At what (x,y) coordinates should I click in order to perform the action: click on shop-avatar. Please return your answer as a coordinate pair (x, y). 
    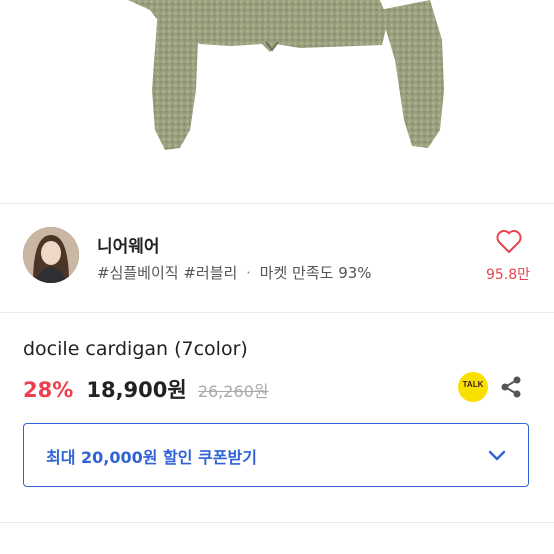
    Looking at the image, I should click on (51, 255).